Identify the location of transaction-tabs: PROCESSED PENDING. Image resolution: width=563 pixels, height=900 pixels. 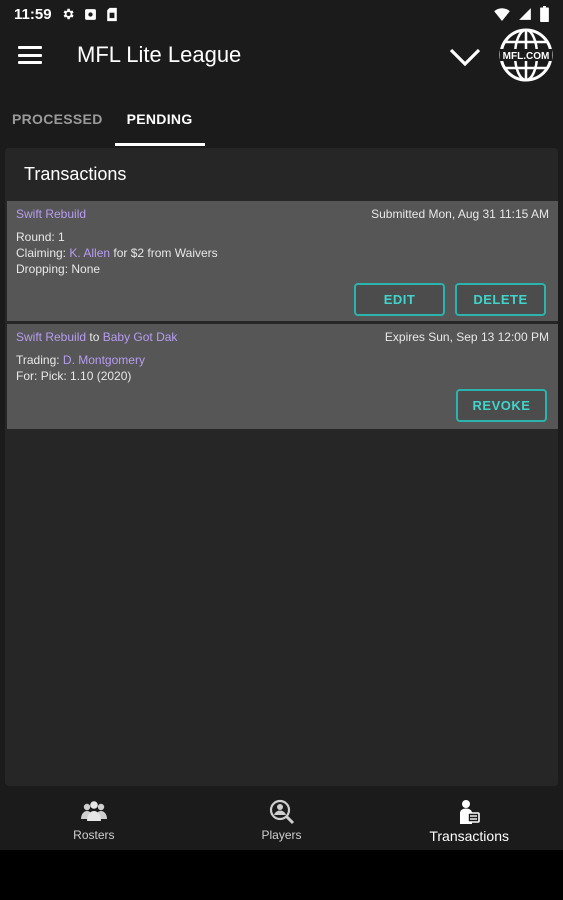
(102, 119).